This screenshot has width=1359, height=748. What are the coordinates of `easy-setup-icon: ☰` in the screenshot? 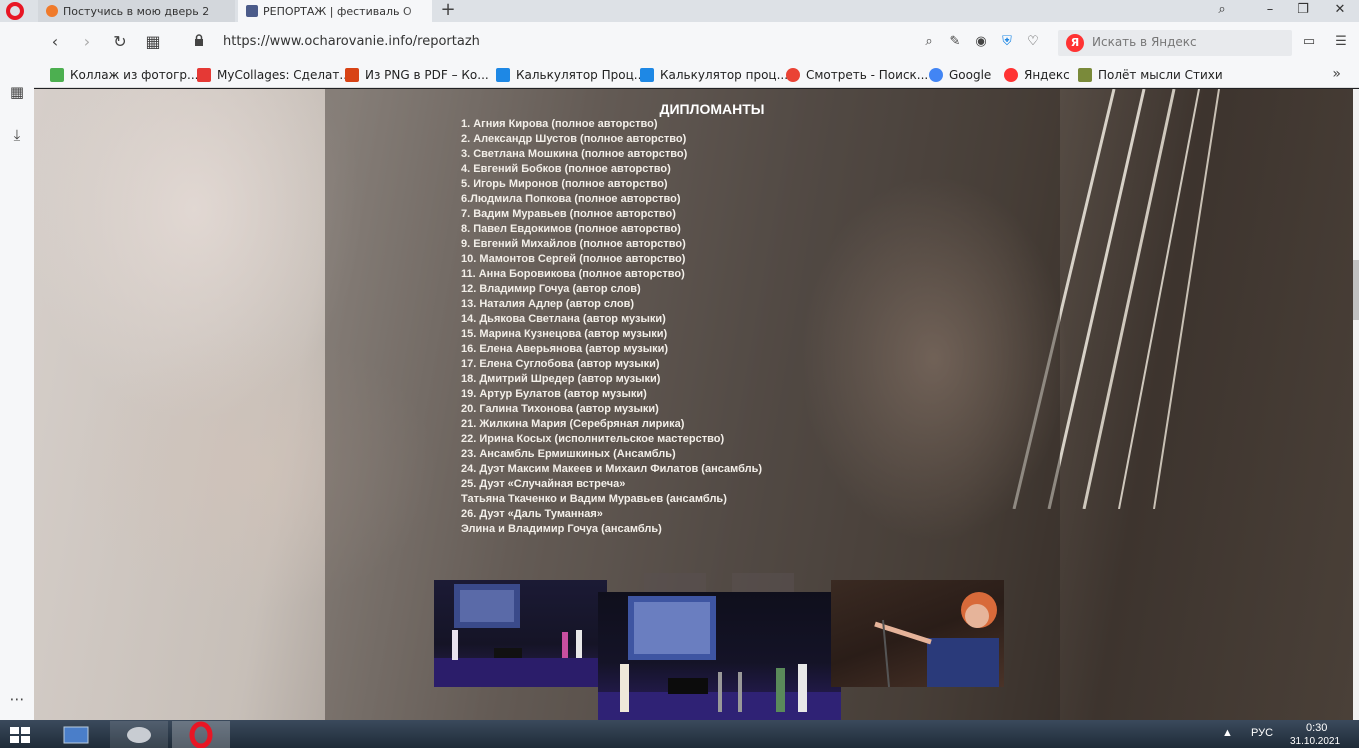 It's located at (1341, 42).